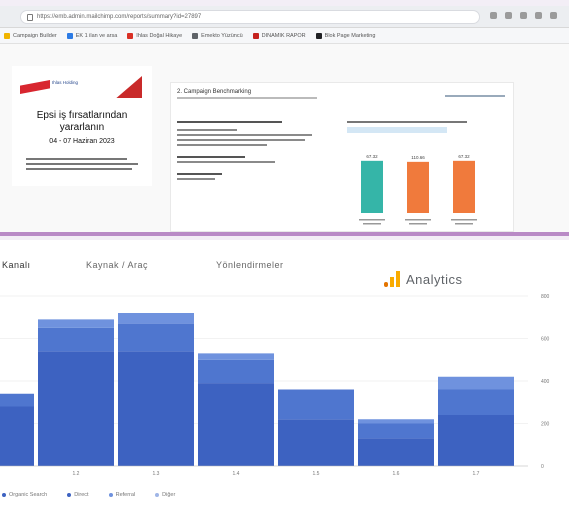  What do you see at coordinates (407, 122) in the screenshot?
I see `benchmark-chart-title` at bounding box center [407, 122].